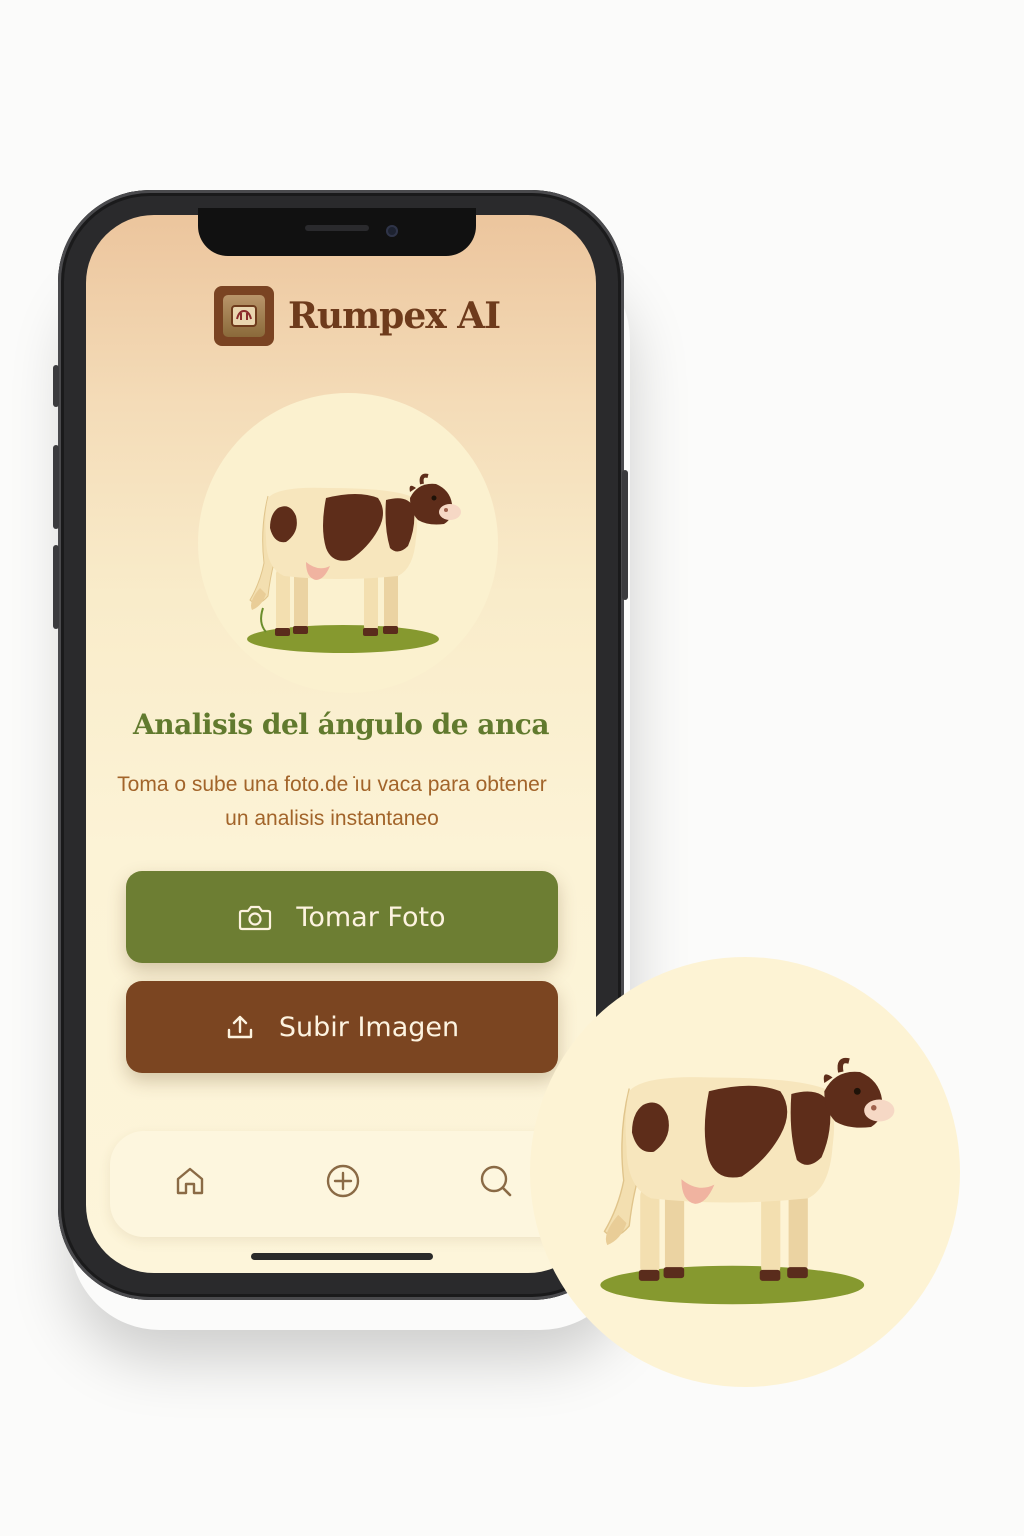  I want to click on take-photo-button: Tomar Foto, so click(342, 917).